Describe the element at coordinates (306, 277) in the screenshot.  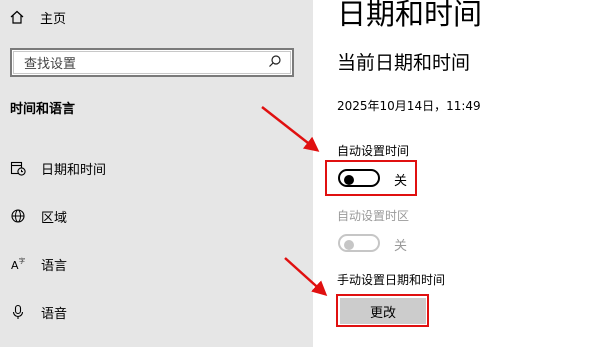
I see `arrow-to-change-button` at that location.